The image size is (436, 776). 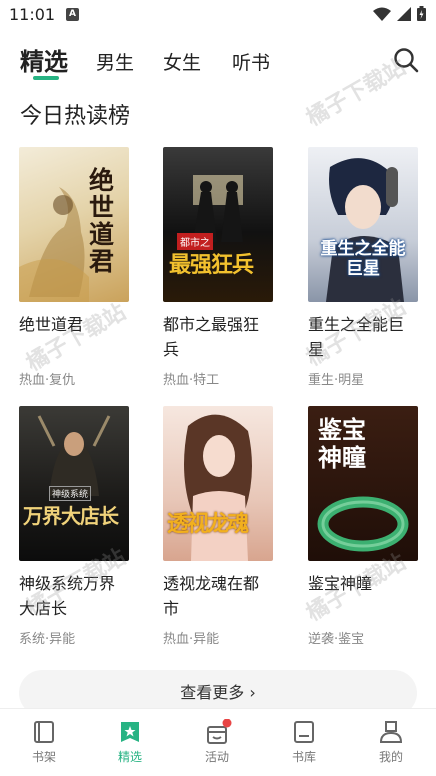 I want to click on book-title: 绝世道君, so click(x=74, y=324).